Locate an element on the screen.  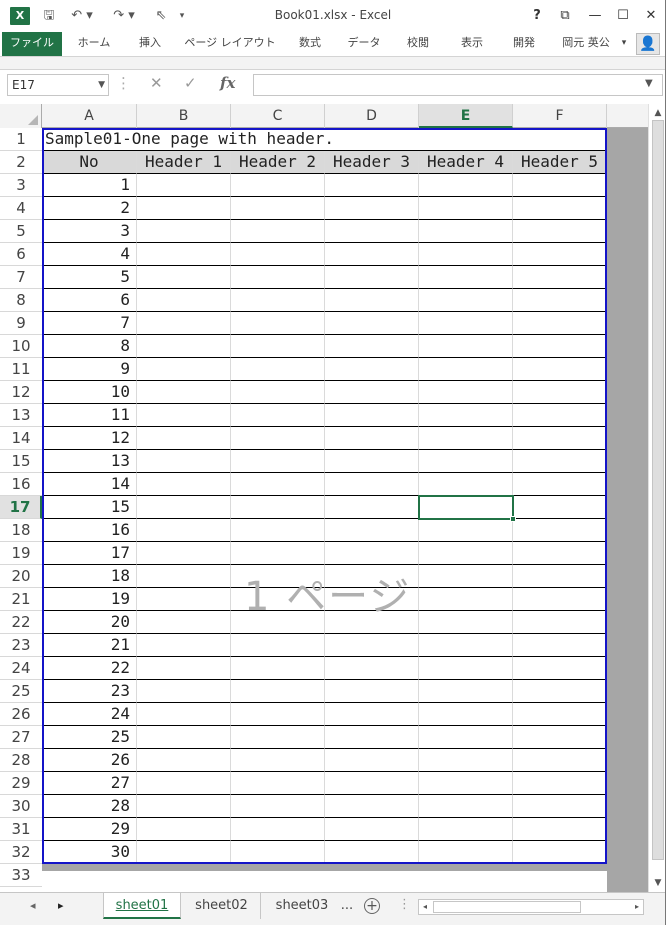
no-cell: 26 is located at coordinates (89, 760).